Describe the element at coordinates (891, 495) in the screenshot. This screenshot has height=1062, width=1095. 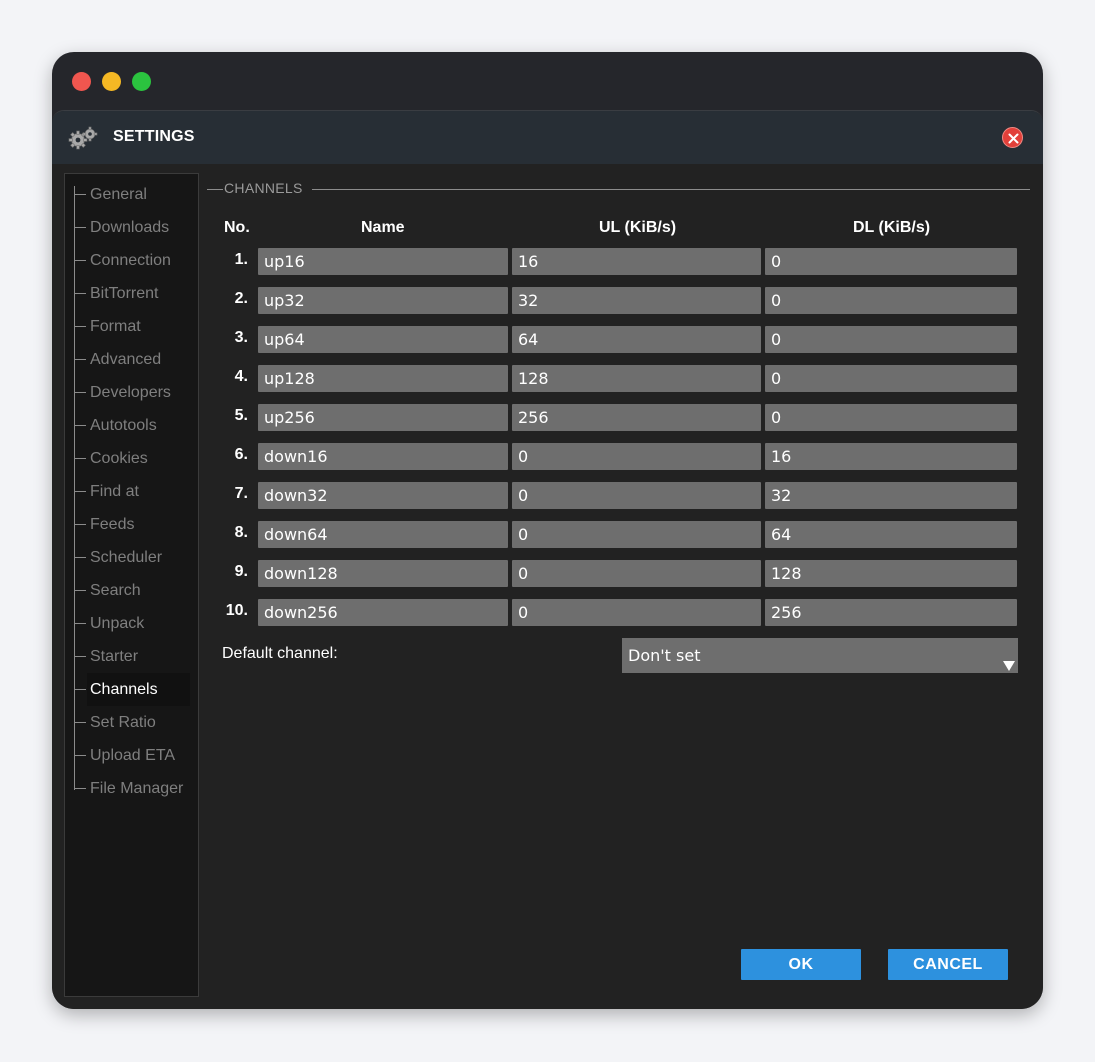
I see `dl-limit-field: 32` at that location.